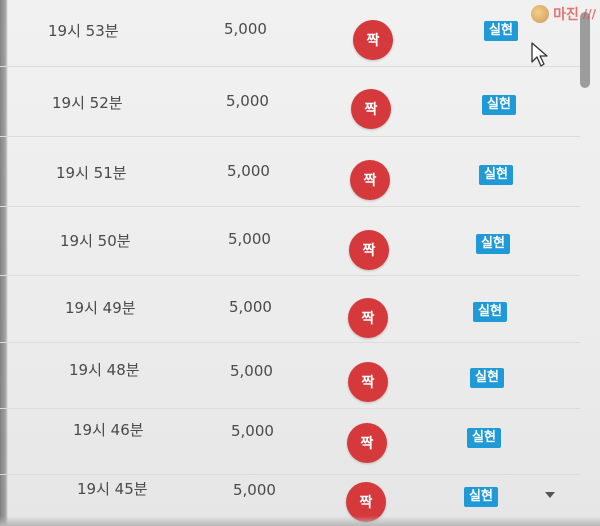  What do you see at coordinates (539, 54) in the screenshot?
I see `mouse-pointer-icon` at bounding box center [539, 54].